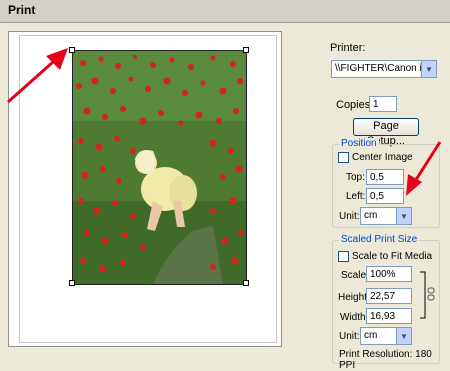 Image resolution: width=450 pixels, height=371 pixels. I want to click on scaled-unit-value: cm, so click(371, 335).